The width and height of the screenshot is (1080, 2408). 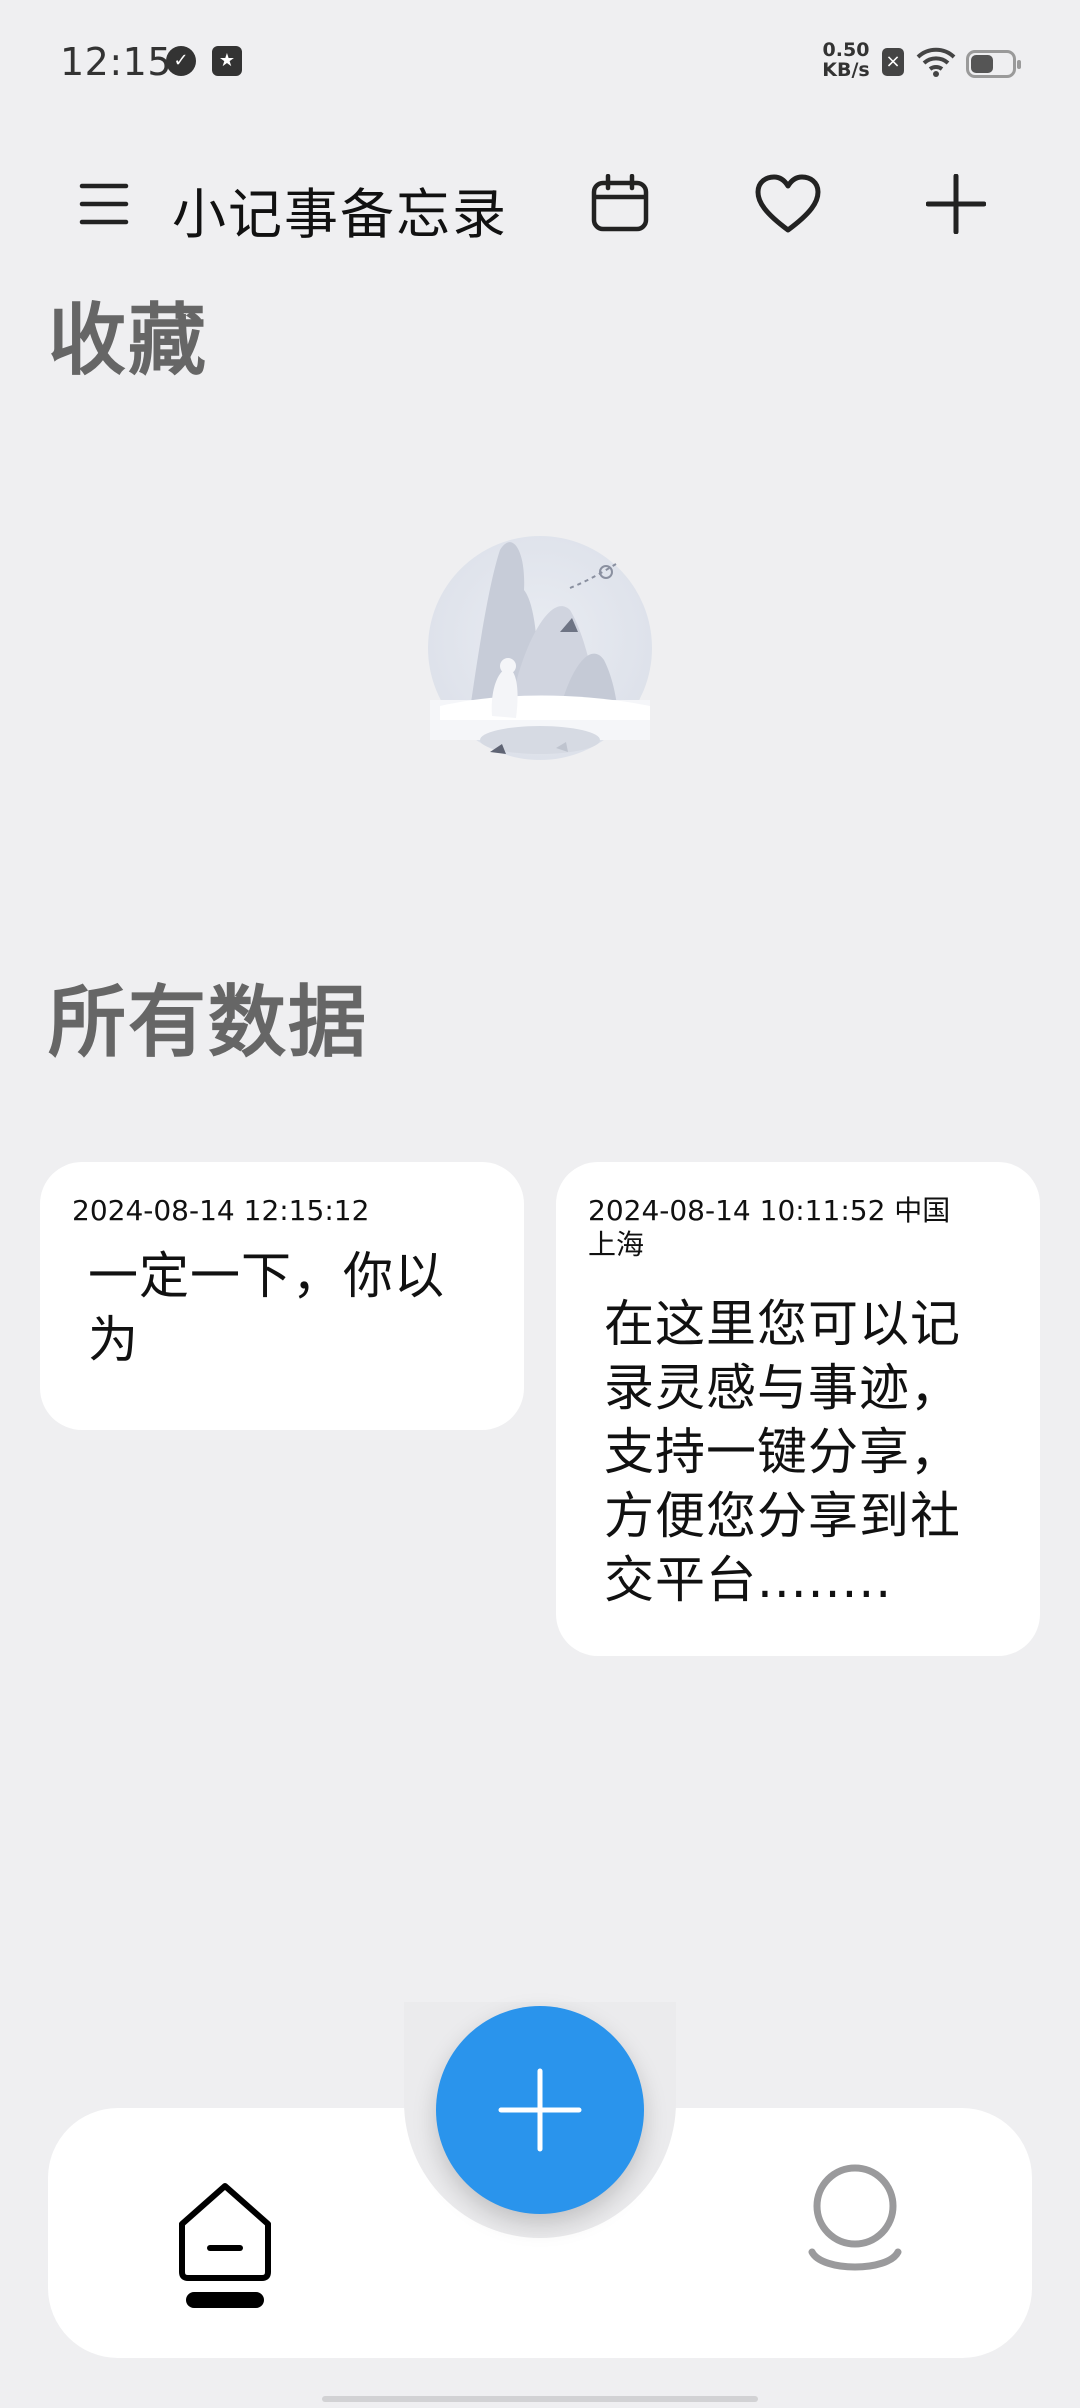 What do you see at coordinates (788, 204) in the screenshot?
I see `heart-icon` at bounding box center [788, 204].